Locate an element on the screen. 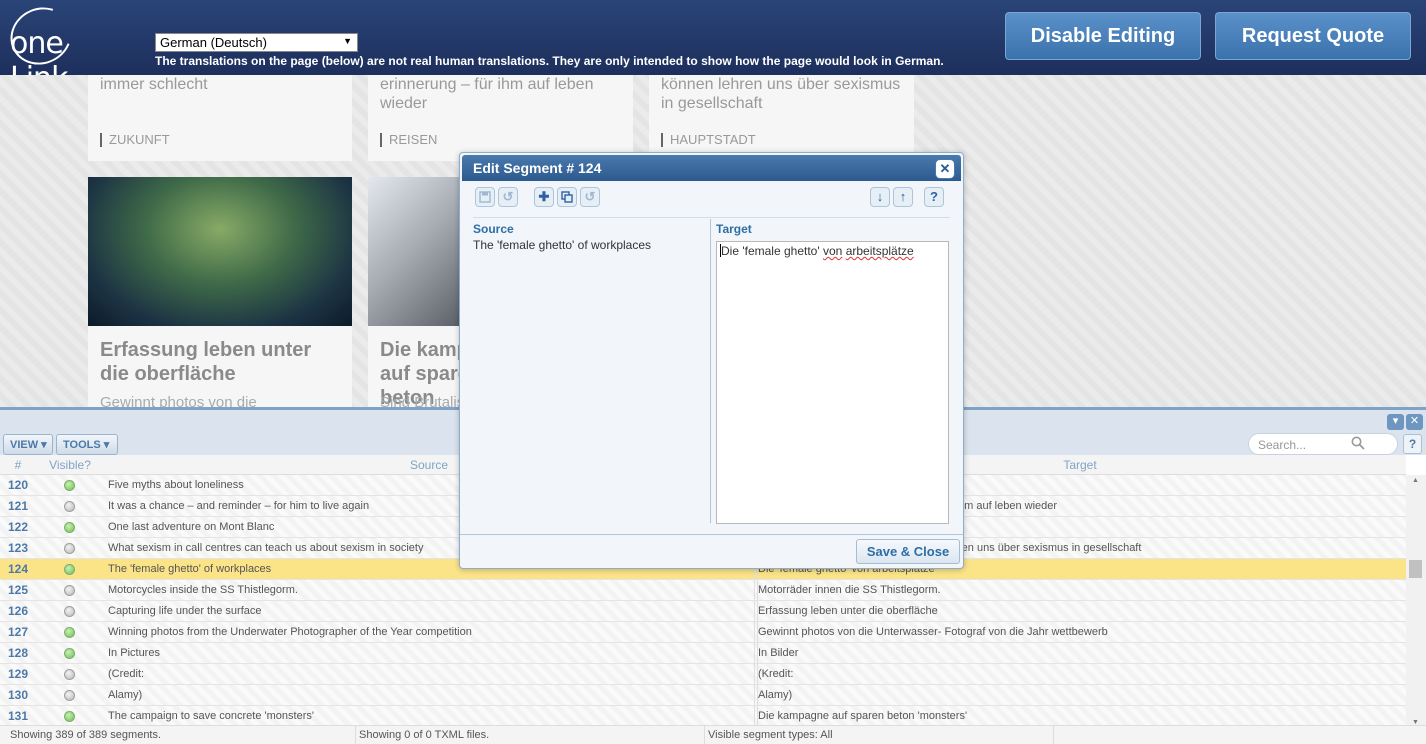 The image size is (1426, 744). table-row: 129 (Credit: (Kredit: is located at coordinates (703, 674).